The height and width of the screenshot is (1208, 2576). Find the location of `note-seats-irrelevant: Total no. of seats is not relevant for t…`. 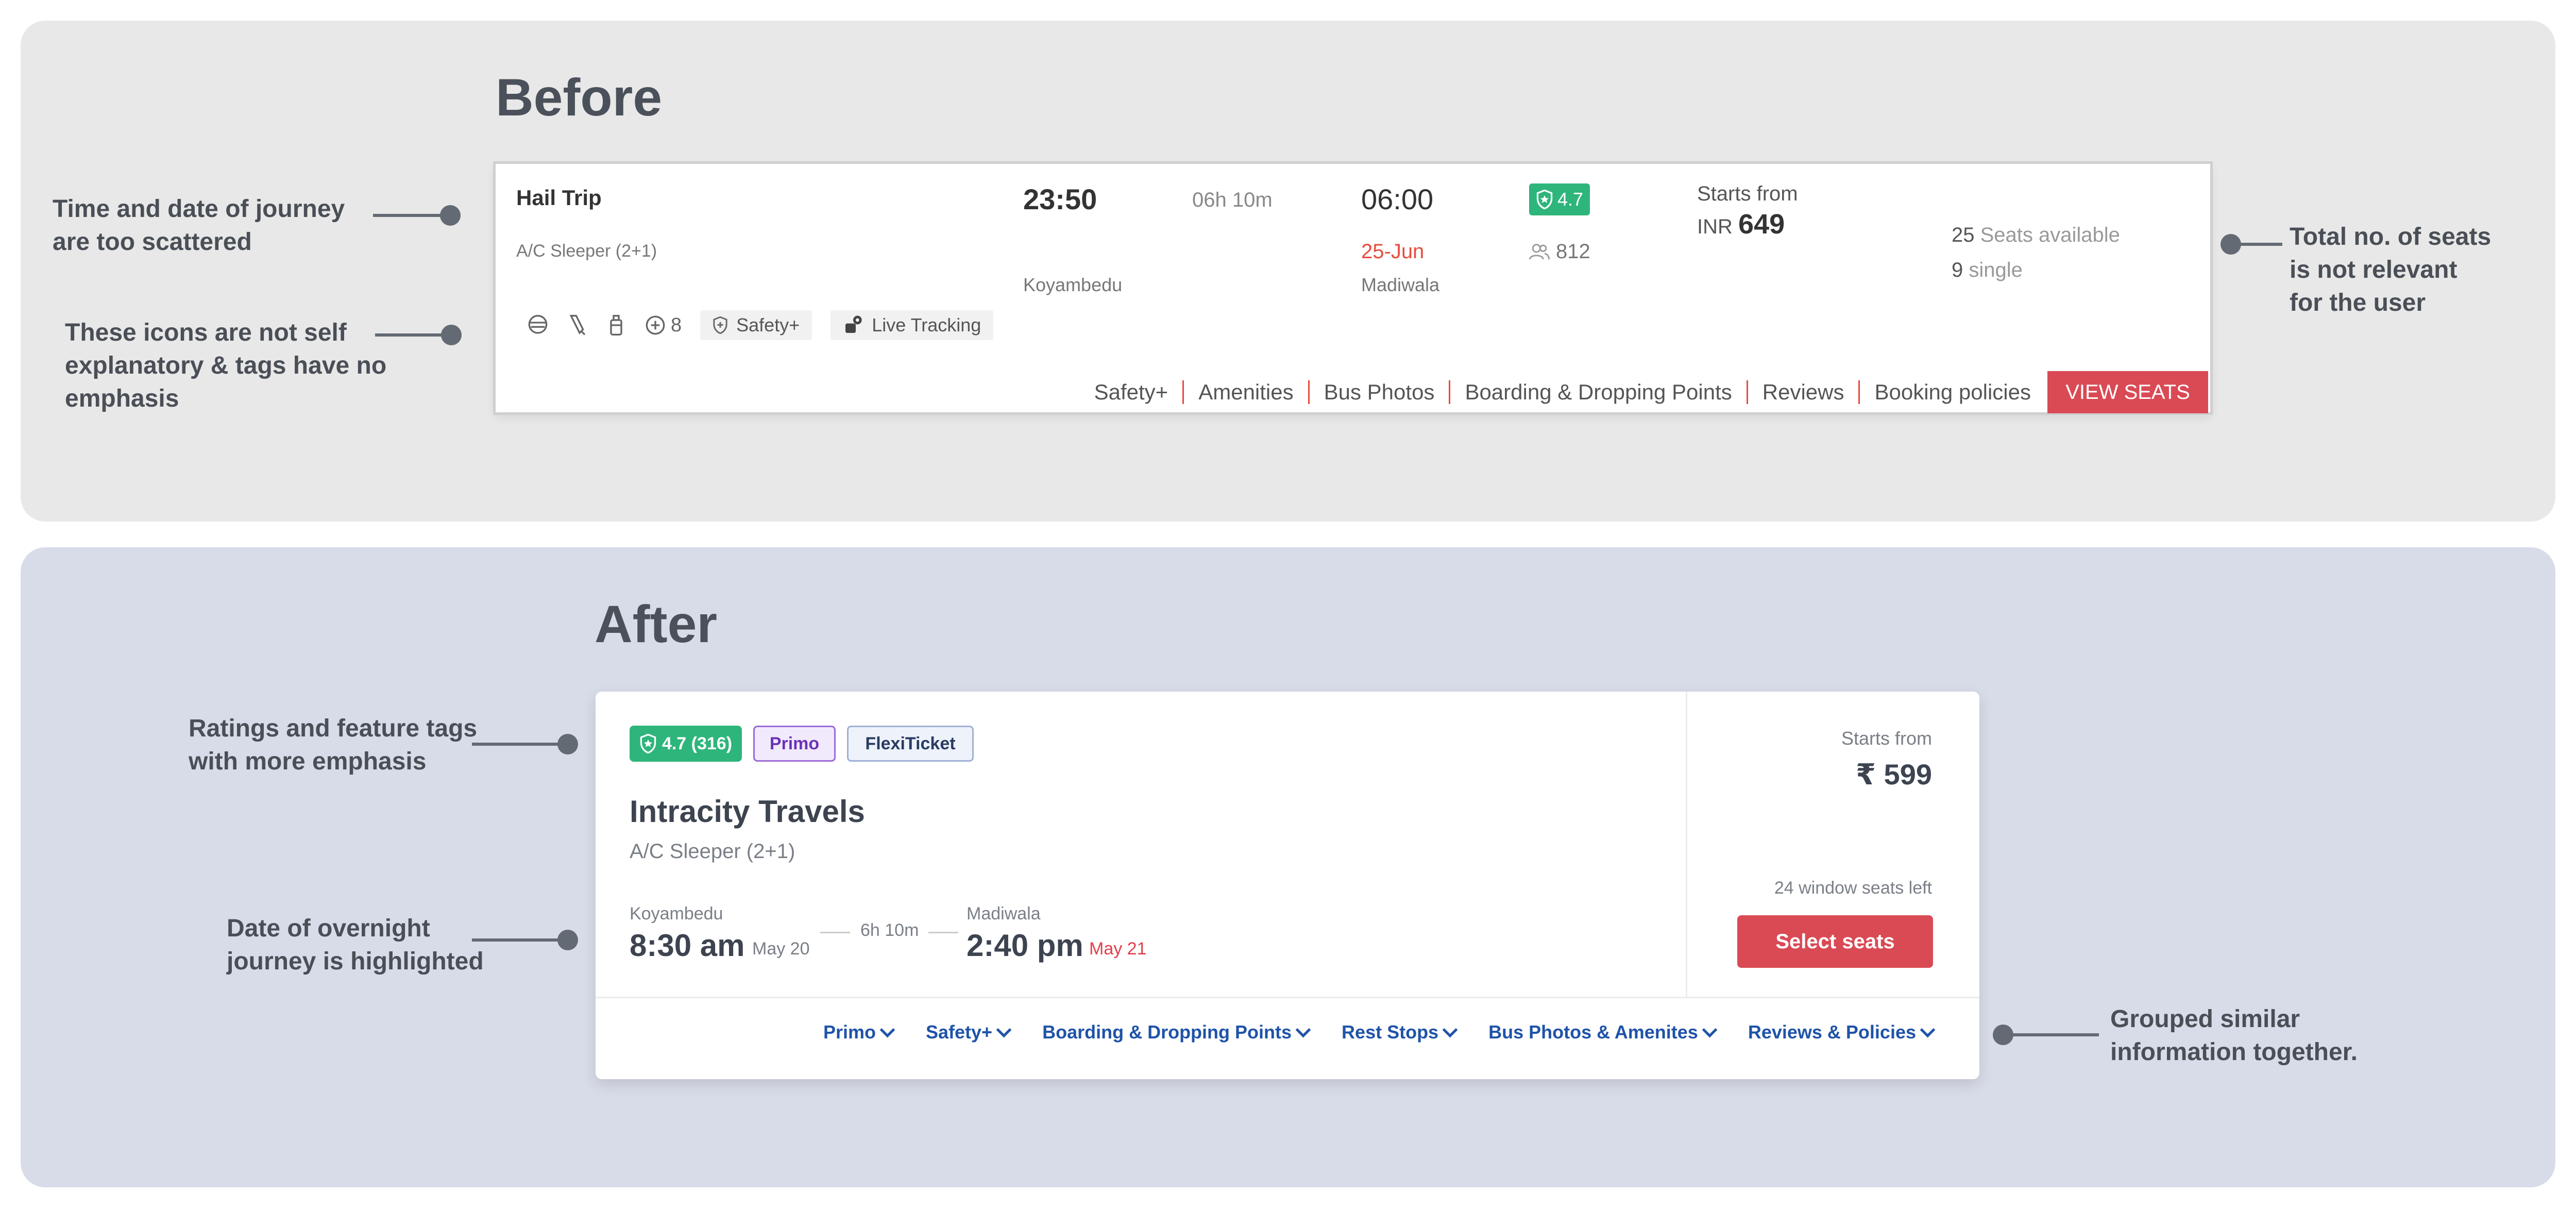

note-seats-irrelevant: Total no. of seats is not relevant for t… is located at coordinates (2391, 269).